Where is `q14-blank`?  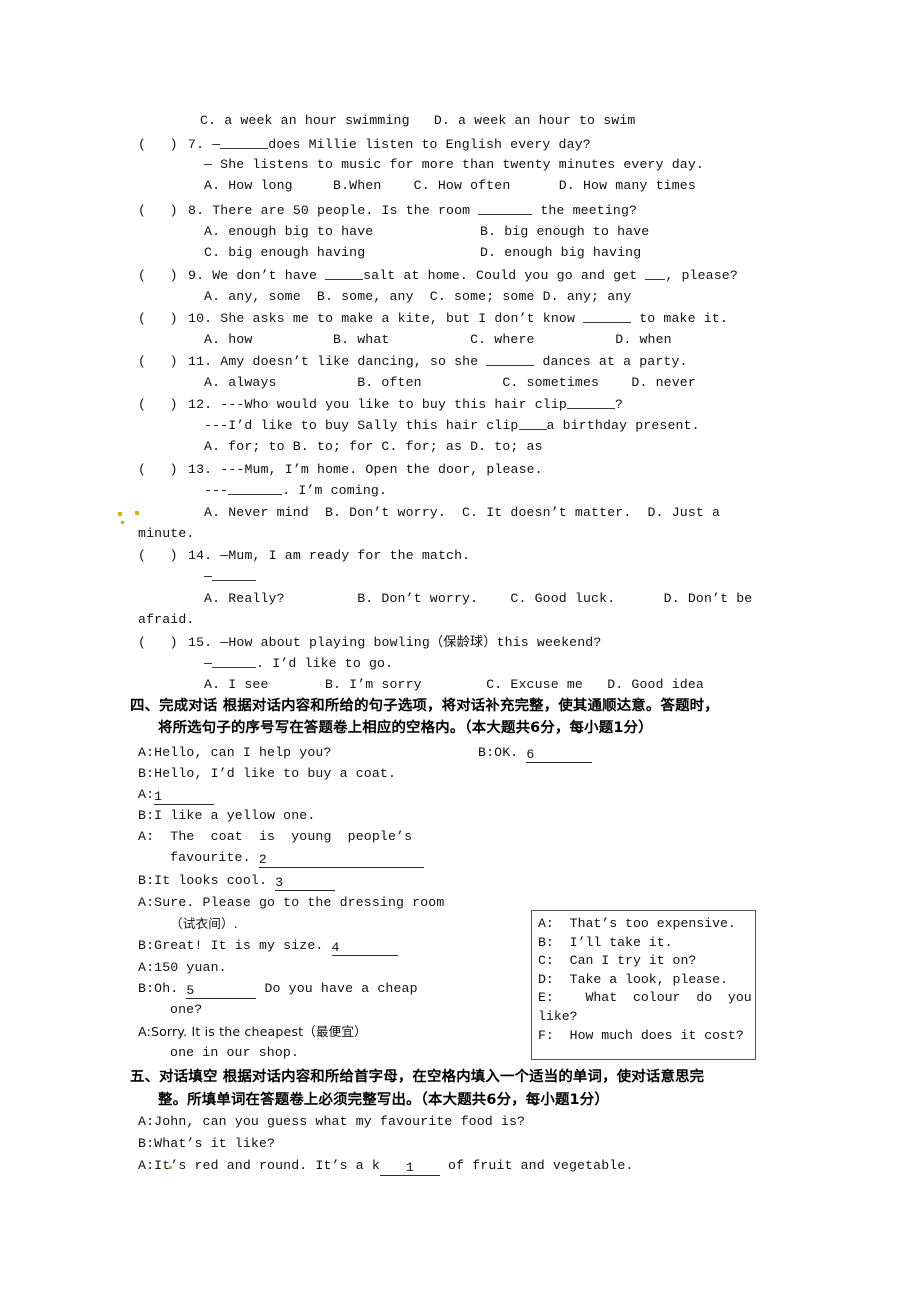
q14-blank is located at coordinates (234, 575).